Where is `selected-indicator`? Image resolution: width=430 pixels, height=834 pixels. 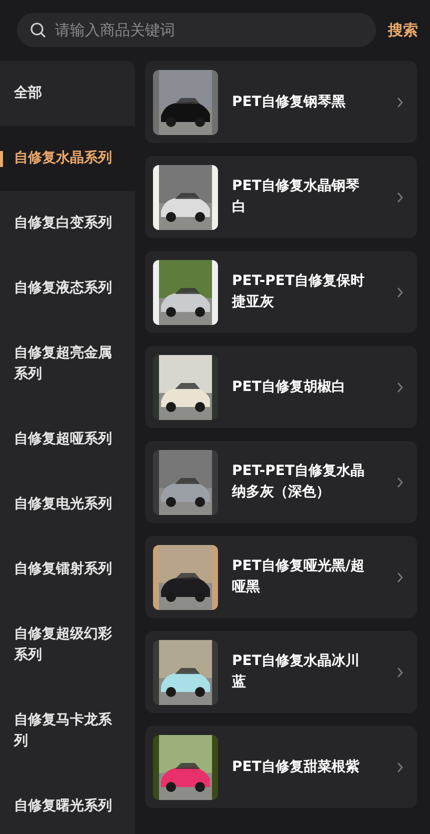
selected-indicator is located at coordinates (1, 159).